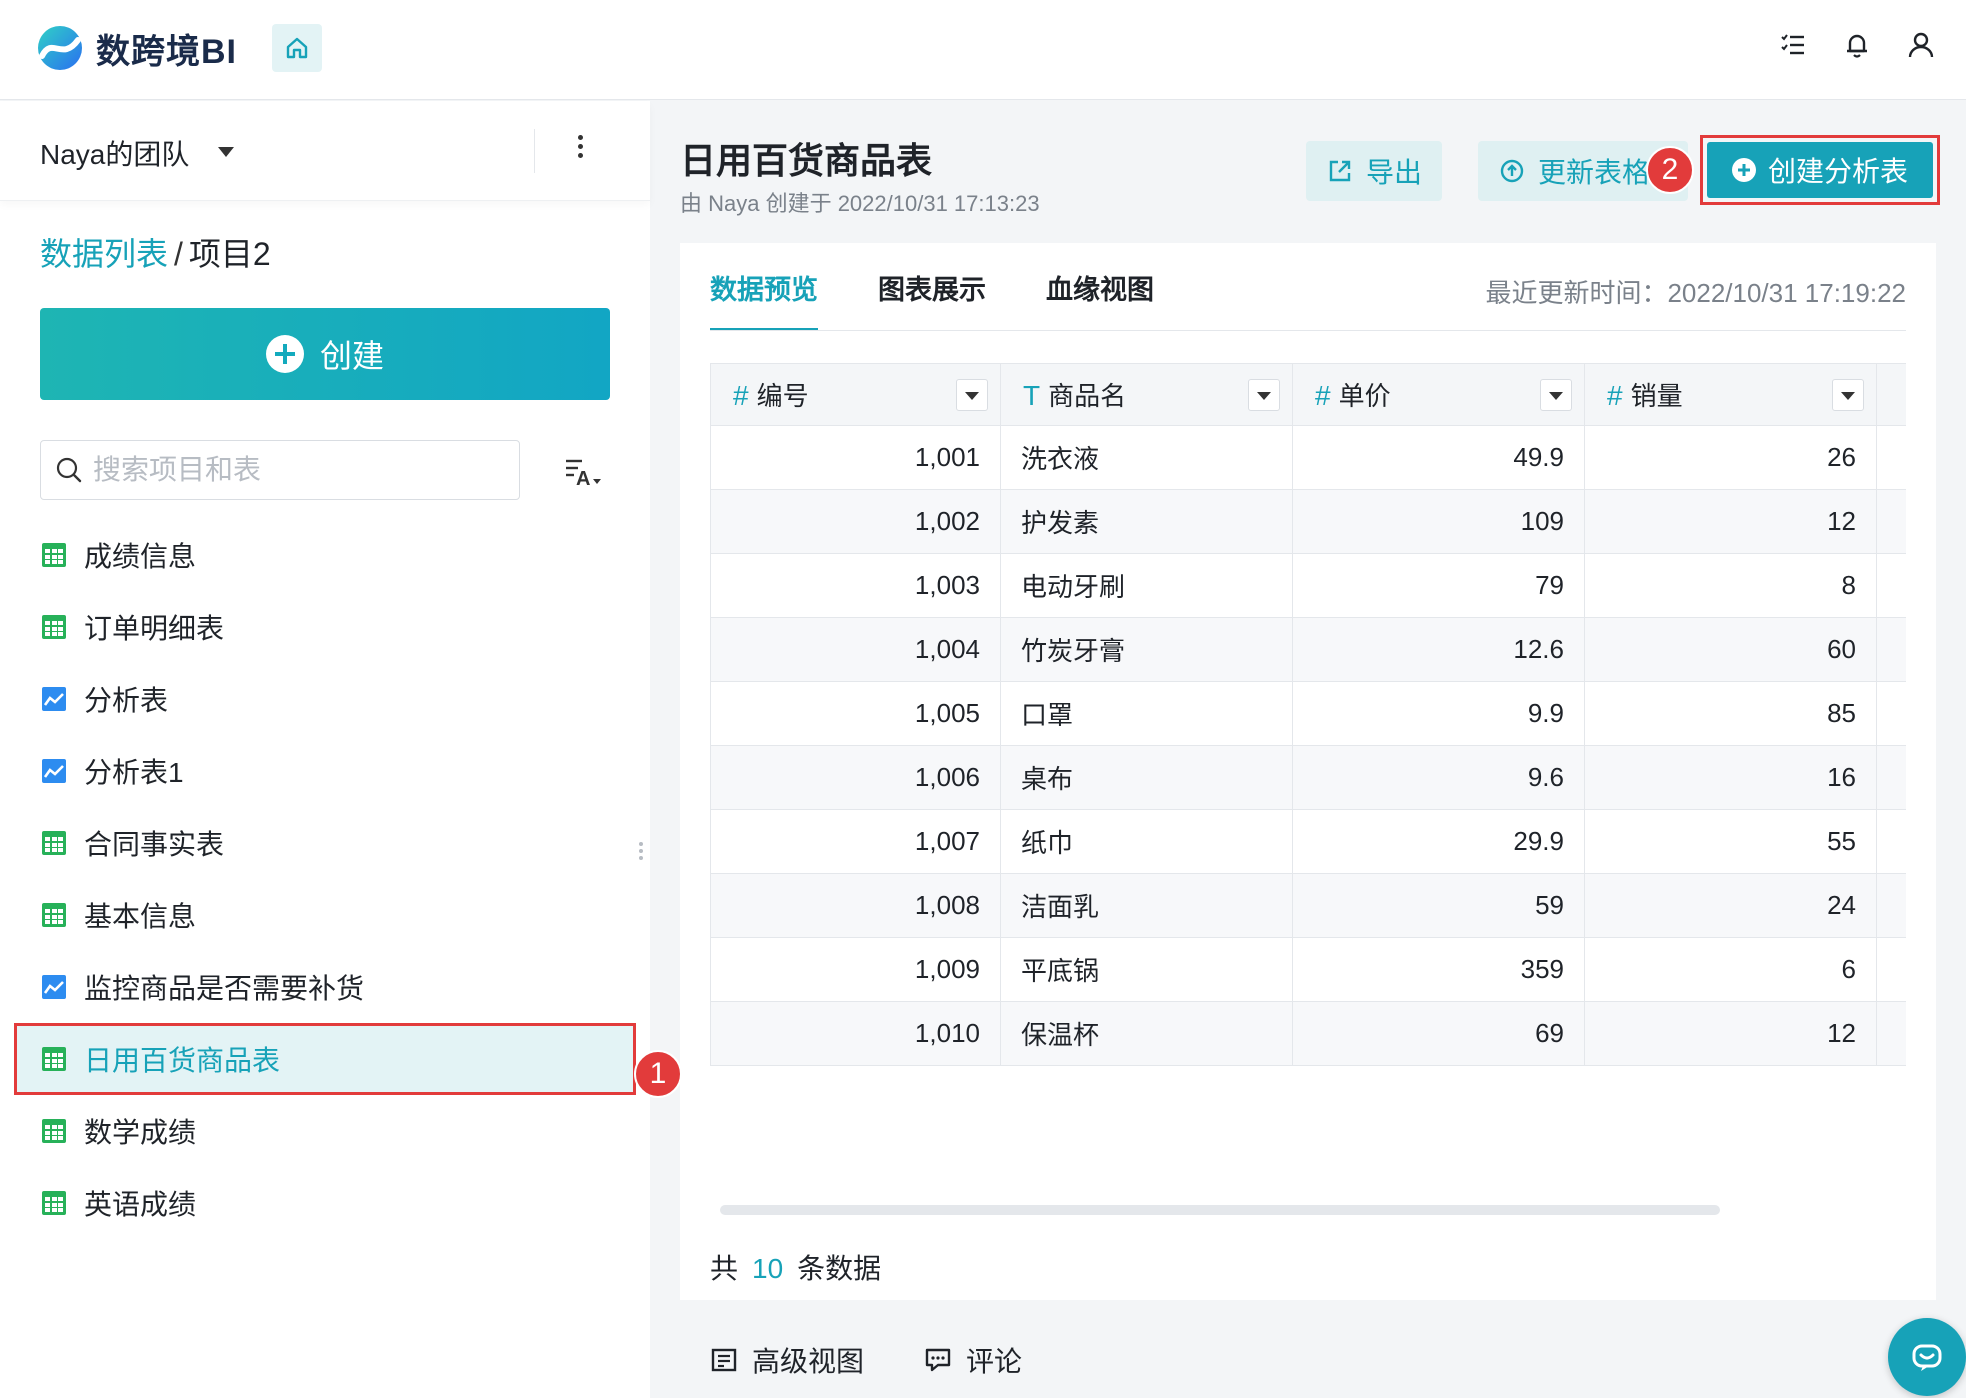  I want to click on comments-button: 评论, so click(973, 1360).